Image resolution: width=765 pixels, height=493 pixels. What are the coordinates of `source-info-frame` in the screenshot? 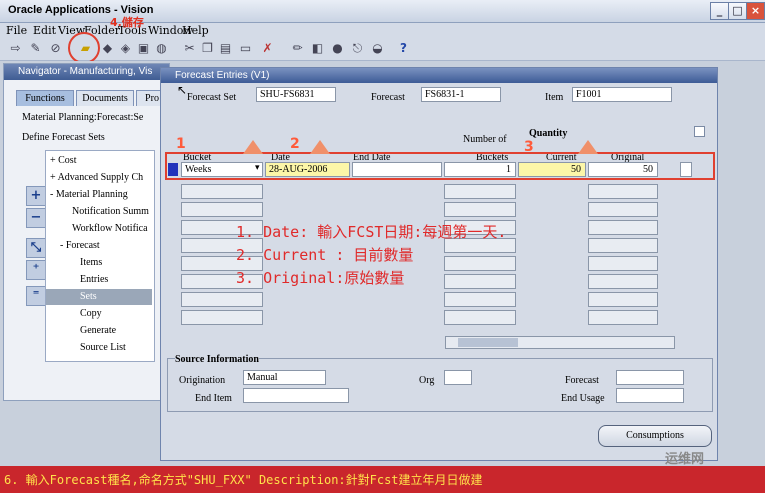 It's located at (440, 385).